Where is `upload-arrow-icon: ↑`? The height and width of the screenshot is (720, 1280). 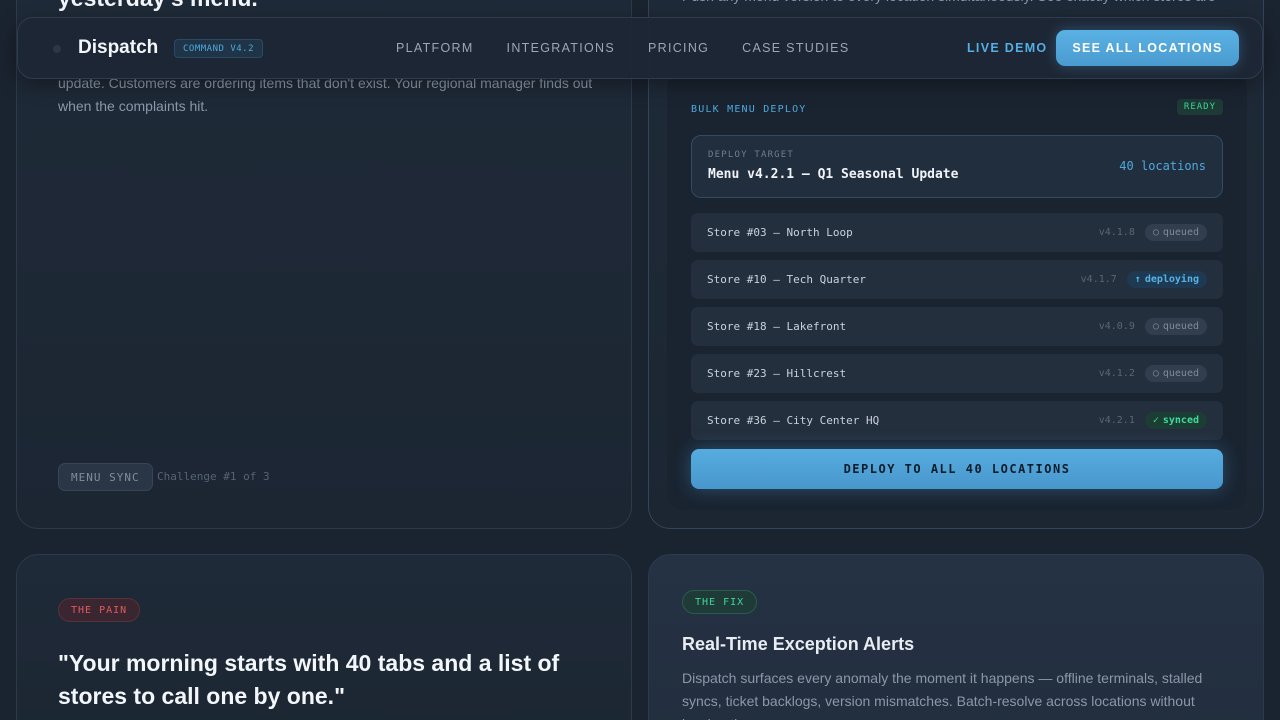 upload-arrow-icon: ↑ is located at coordinates (1137, 279).